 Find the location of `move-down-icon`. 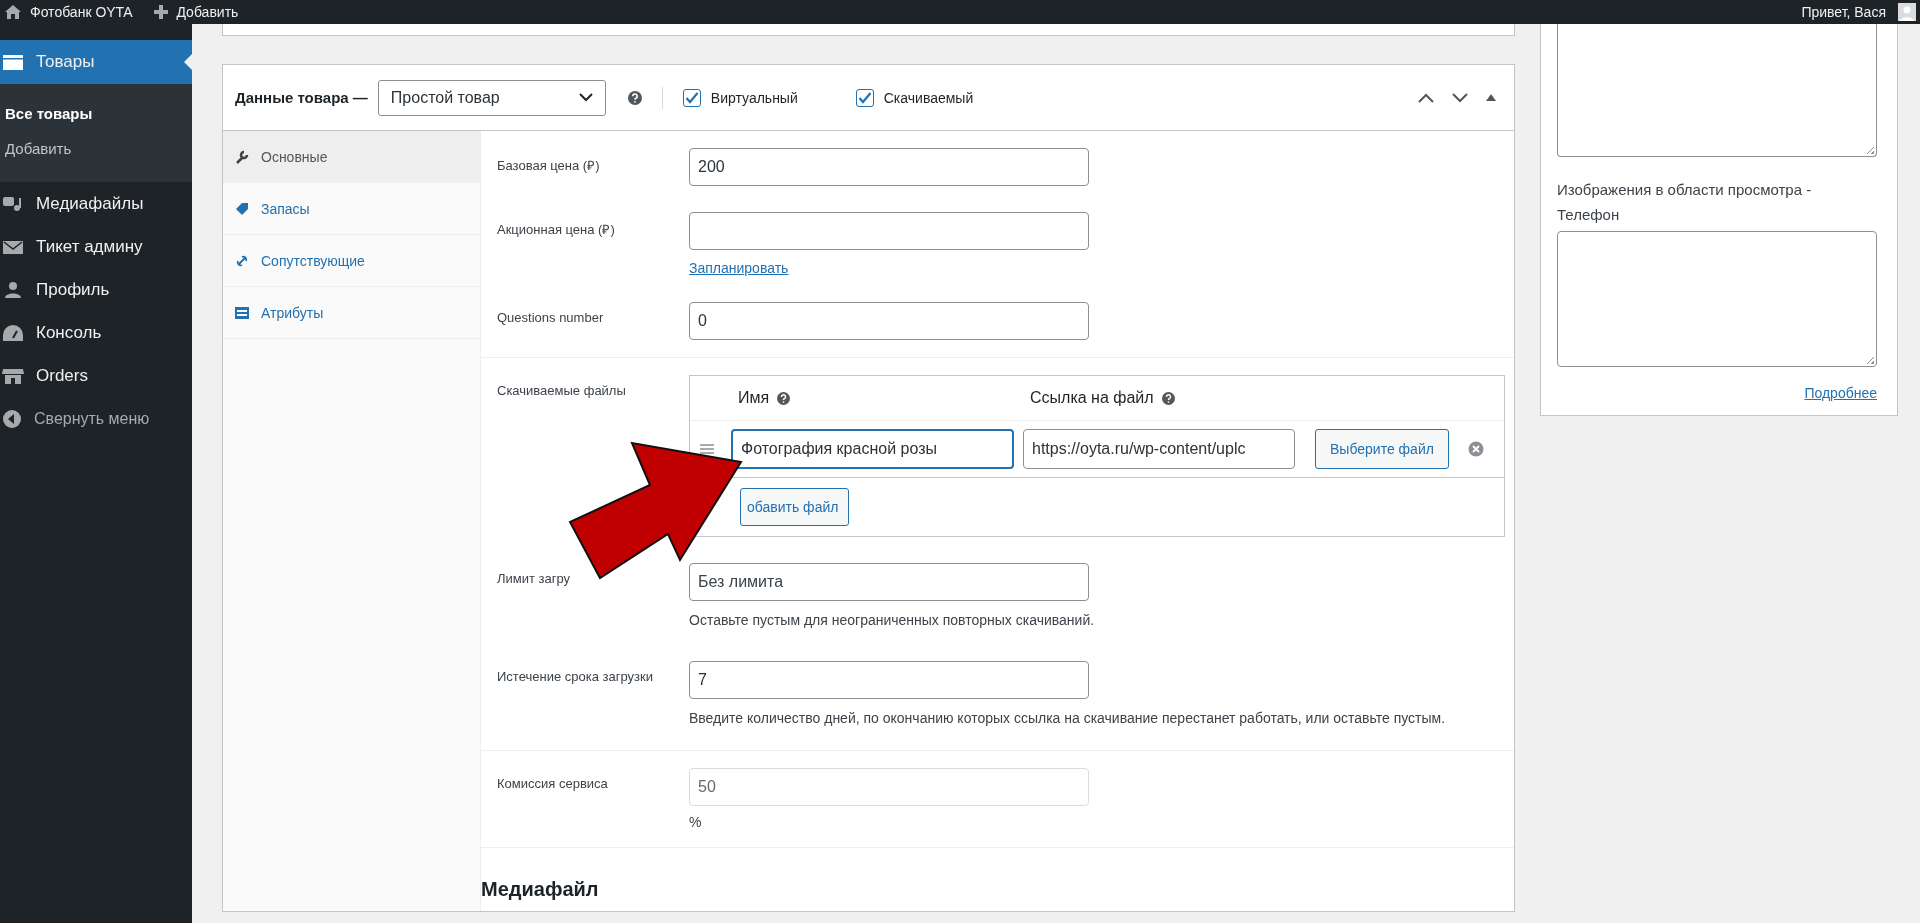

move-down-icon is located at coordinates (1460, 97).